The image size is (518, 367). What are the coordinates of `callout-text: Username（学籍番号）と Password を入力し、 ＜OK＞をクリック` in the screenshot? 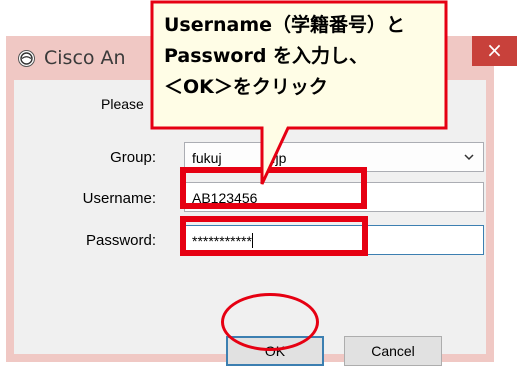 It's located at (304, 56).